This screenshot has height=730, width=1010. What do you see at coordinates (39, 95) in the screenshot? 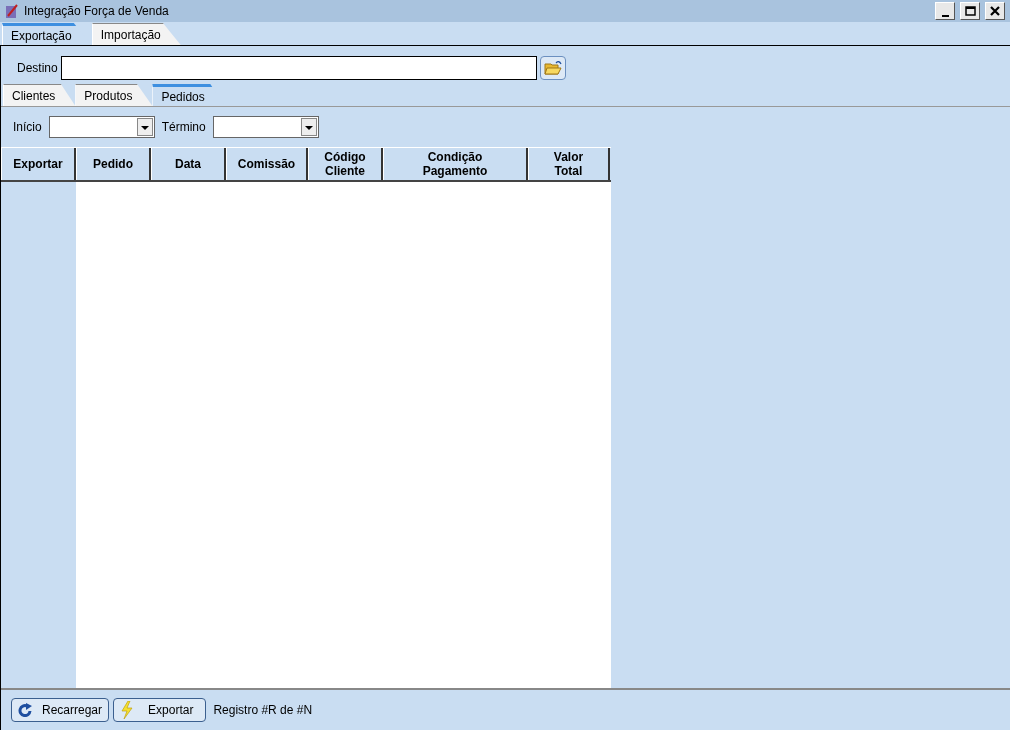
I see `tab: Clientes` at bounding box center [39, 95].